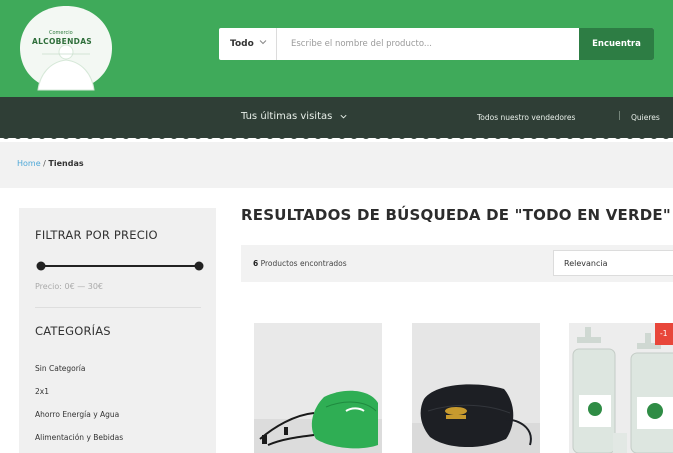 Image resolution: width=673 pixels, height=453 pixels. What do you see at coordinates (242, 44) in the screenshot?
I see `search-category-label: Todo` at bounding box center [242, 44].